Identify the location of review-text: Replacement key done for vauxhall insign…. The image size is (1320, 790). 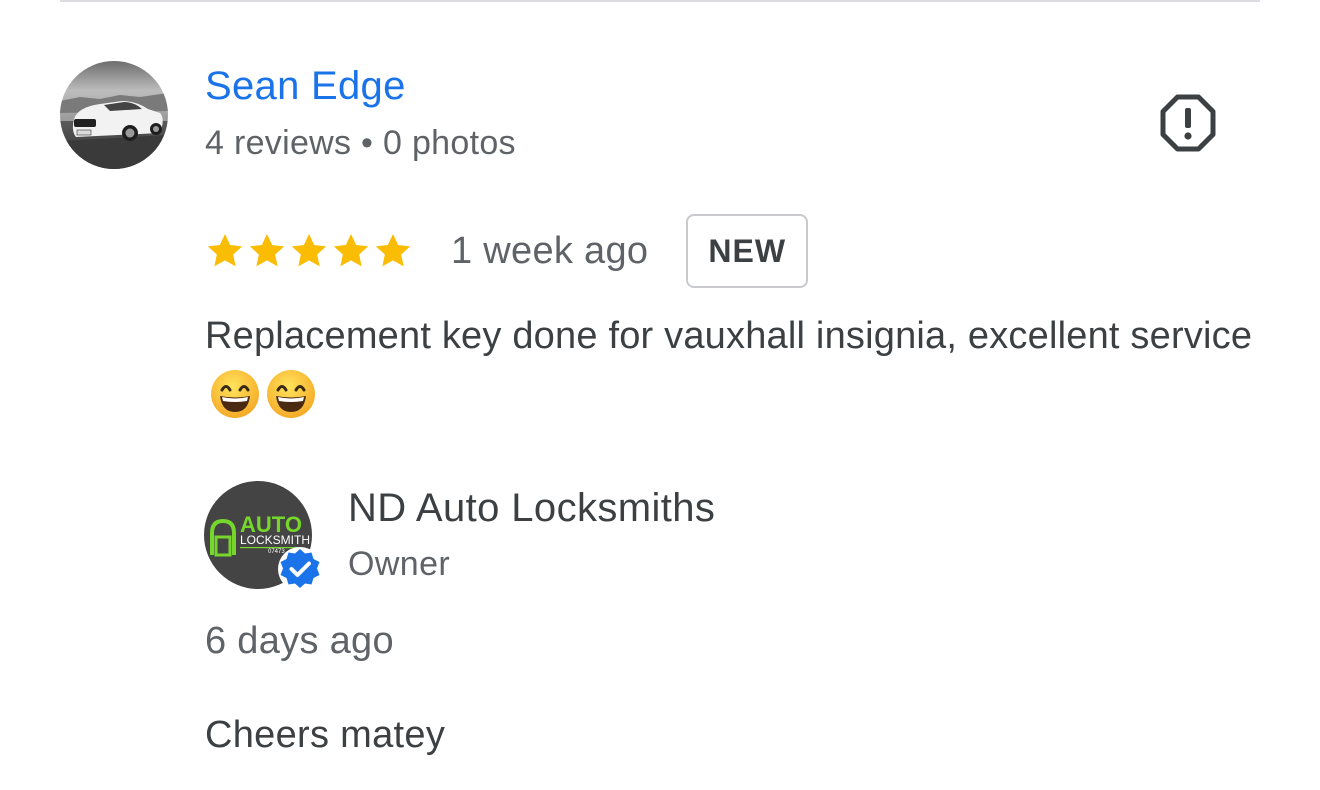
(735, 366).